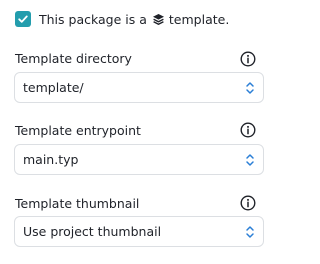 The height and width of the screenshot is (264, 320). I want to click on checkmark-icon, so click(23, 19).